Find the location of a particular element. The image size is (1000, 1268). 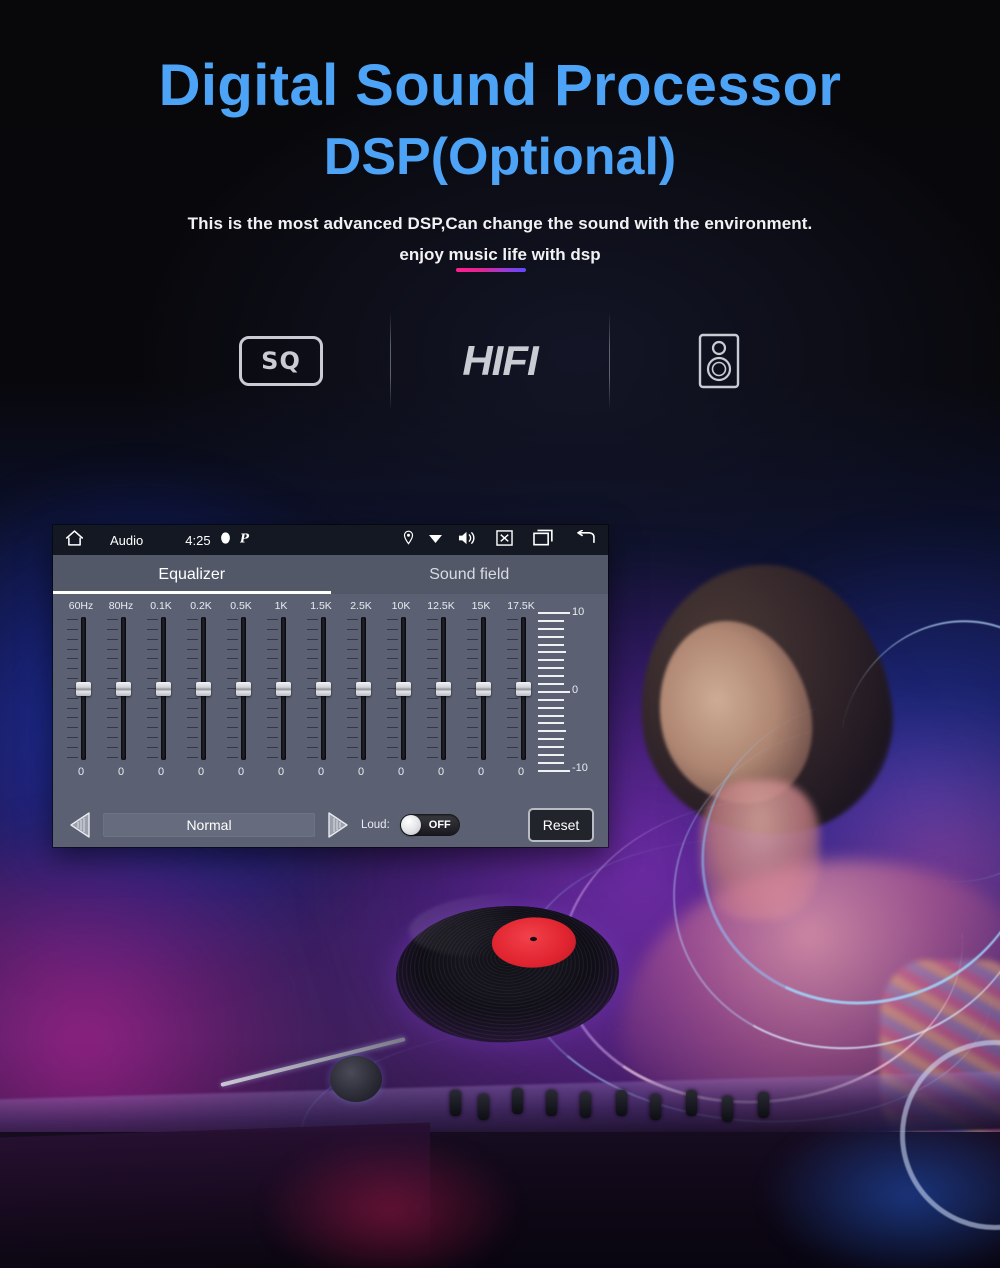

wifi-icon is located at coordinates (435, 540).